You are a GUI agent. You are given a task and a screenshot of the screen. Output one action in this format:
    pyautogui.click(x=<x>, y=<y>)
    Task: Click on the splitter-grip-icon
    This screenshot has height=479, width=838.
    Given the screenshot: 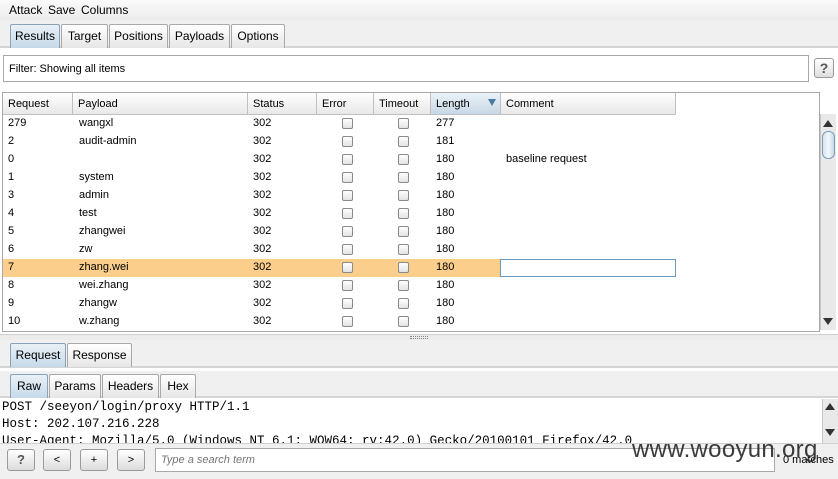 What is the action you would take?
    pyautogui.click(x=419, y=337)
    